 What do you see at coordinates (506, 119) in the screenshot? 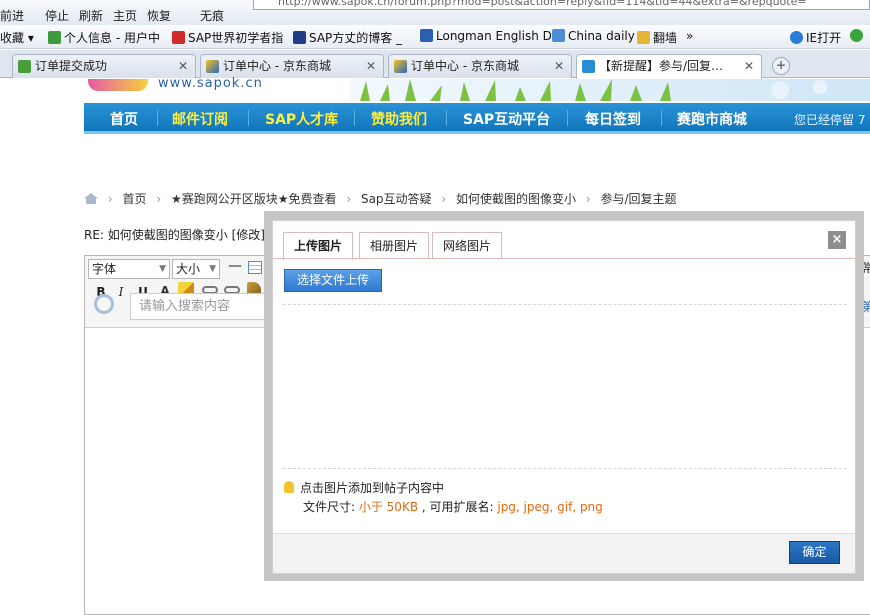
I see `nav-sap-interact: SAP互动平台` at bounding box center [506, 119].